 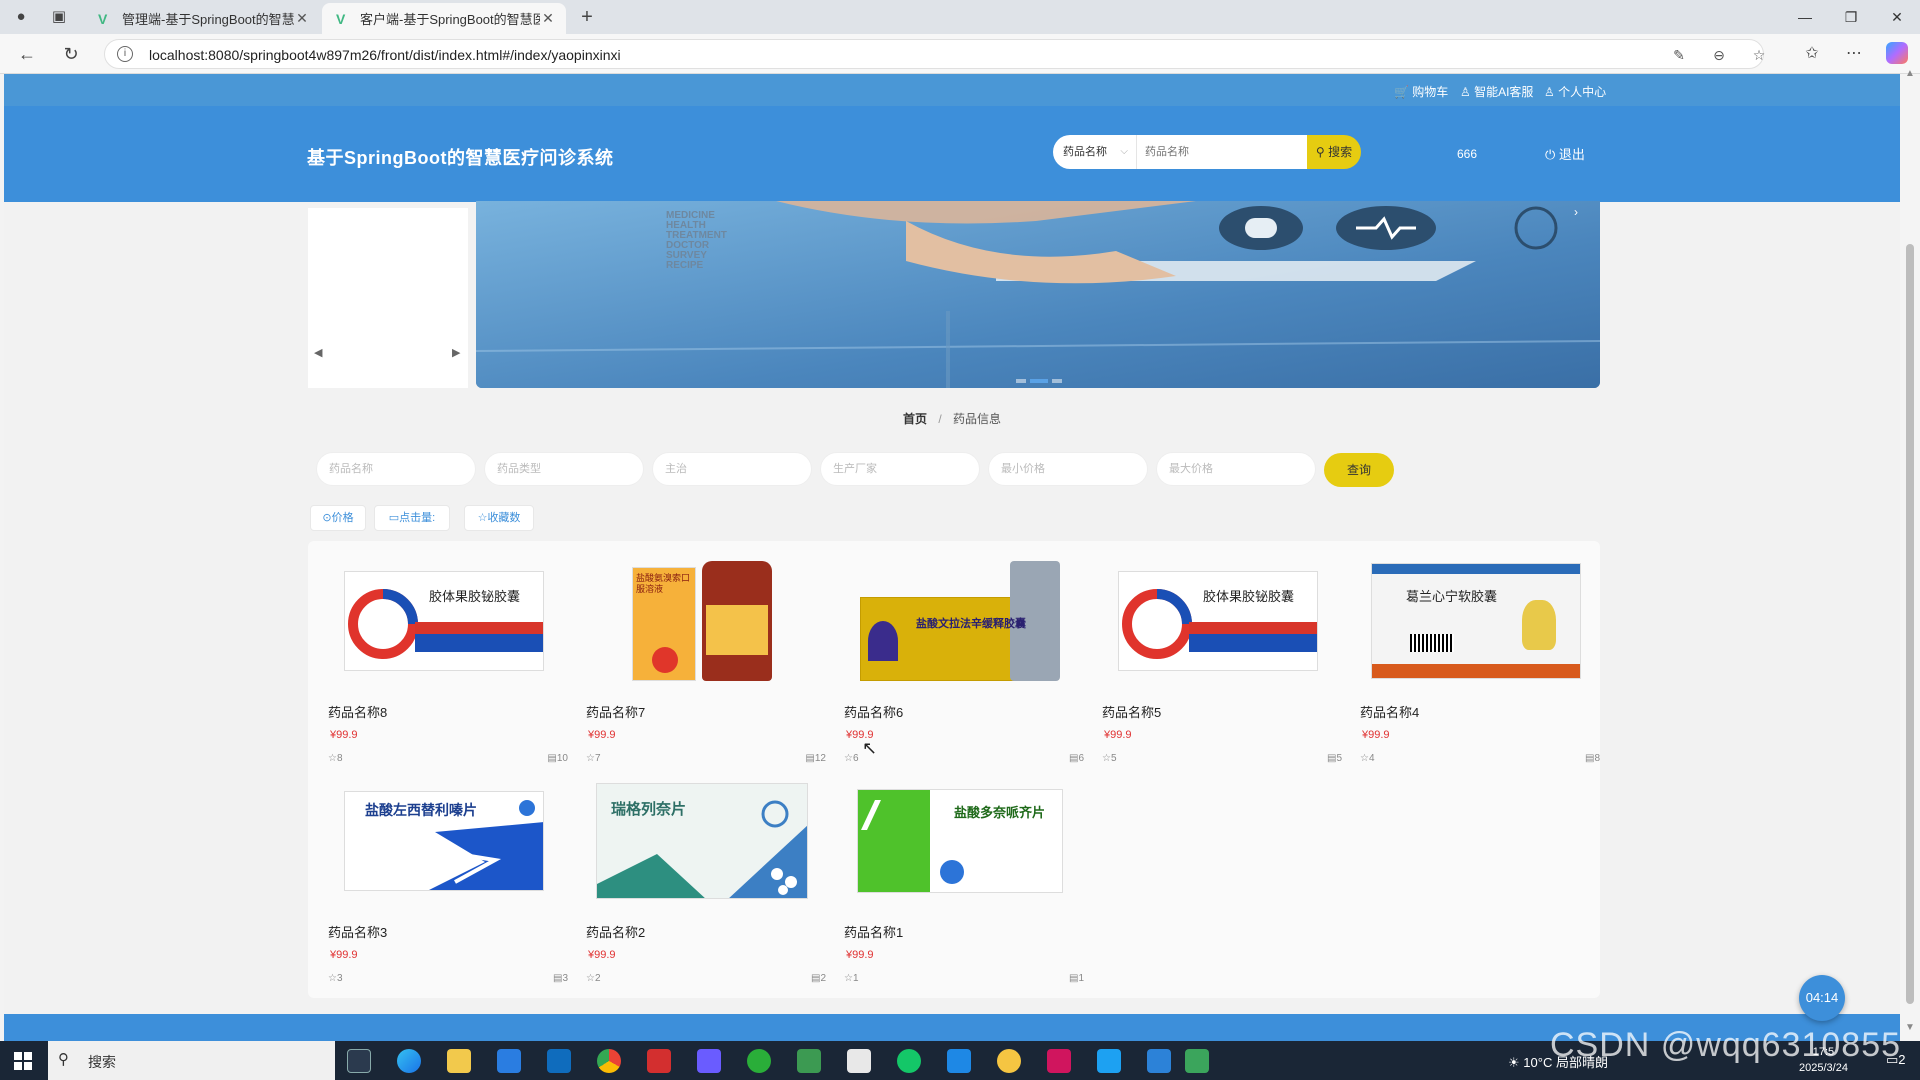 What do you see at coordinates (564, 469) in the screenshot?
I see `filter-drug-type: 药品类型` at bounding box center [564, 469].